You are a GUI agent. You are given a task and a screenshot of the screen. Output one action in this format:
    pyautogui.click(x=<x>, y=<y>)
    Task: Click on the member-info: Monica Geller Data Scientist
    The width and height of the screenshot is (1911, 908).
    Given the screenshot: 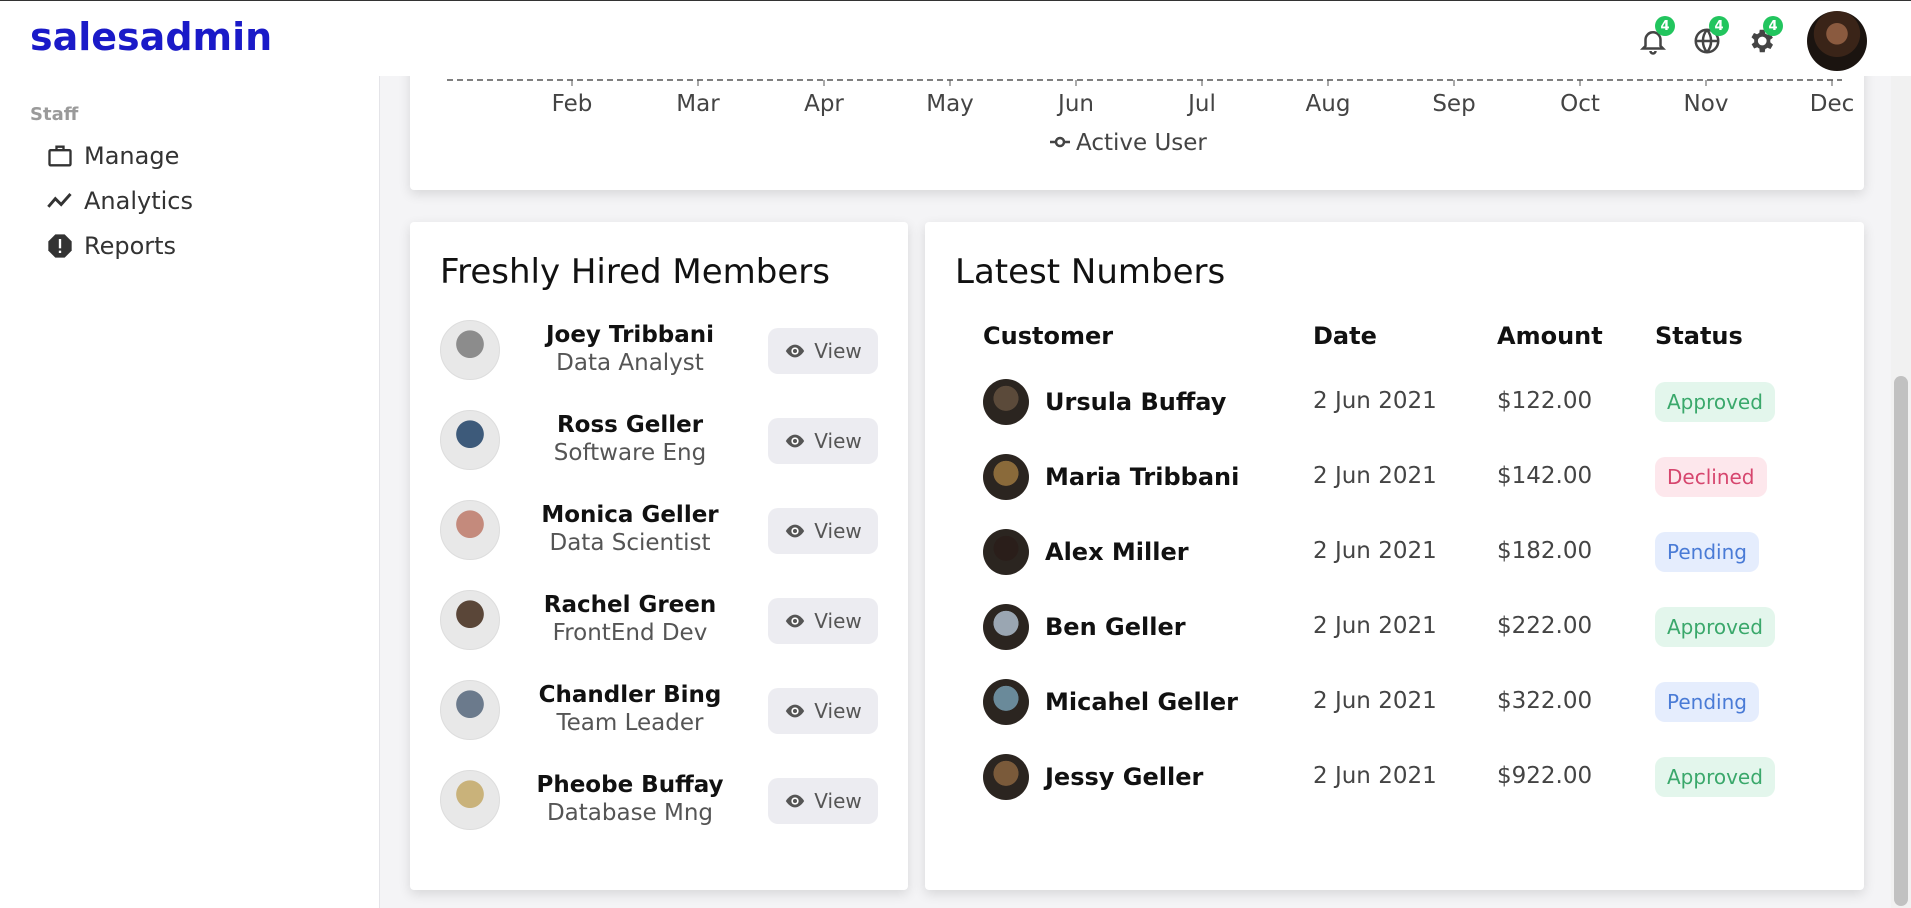 What is the action you would take?
    pyautogui.click(x=630, y=529)
    